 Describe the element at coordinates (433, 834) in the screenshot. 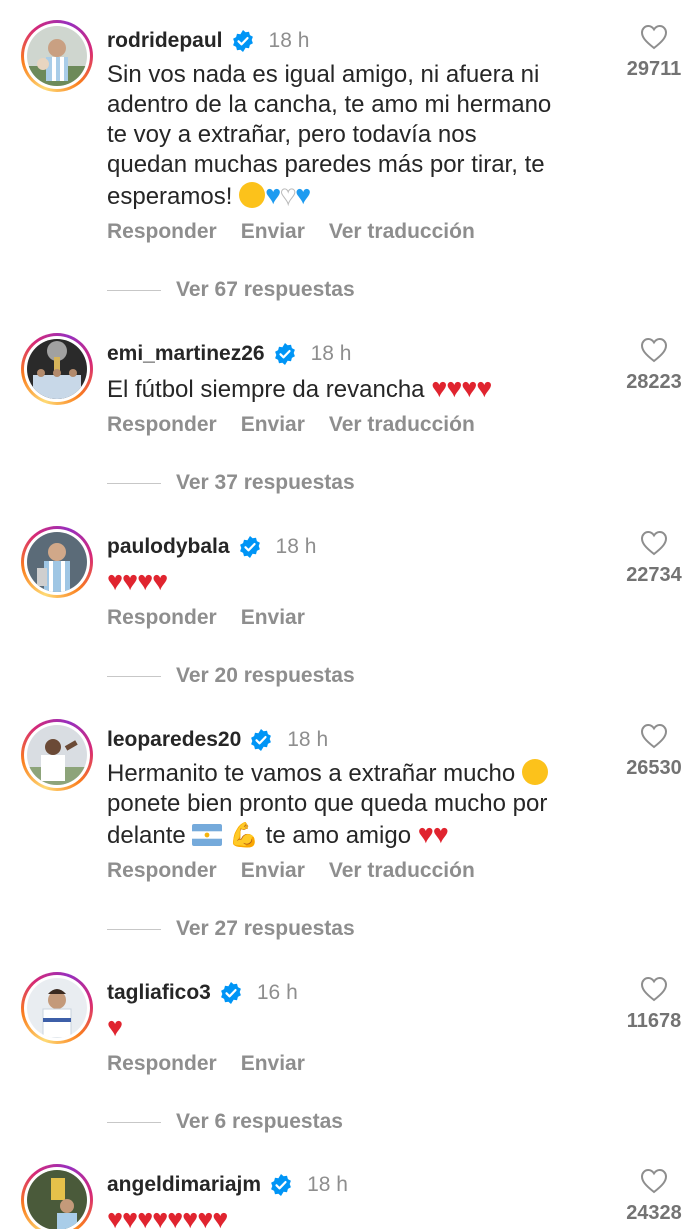

I see `red-hearts-emoji: ♥♥` at that location.